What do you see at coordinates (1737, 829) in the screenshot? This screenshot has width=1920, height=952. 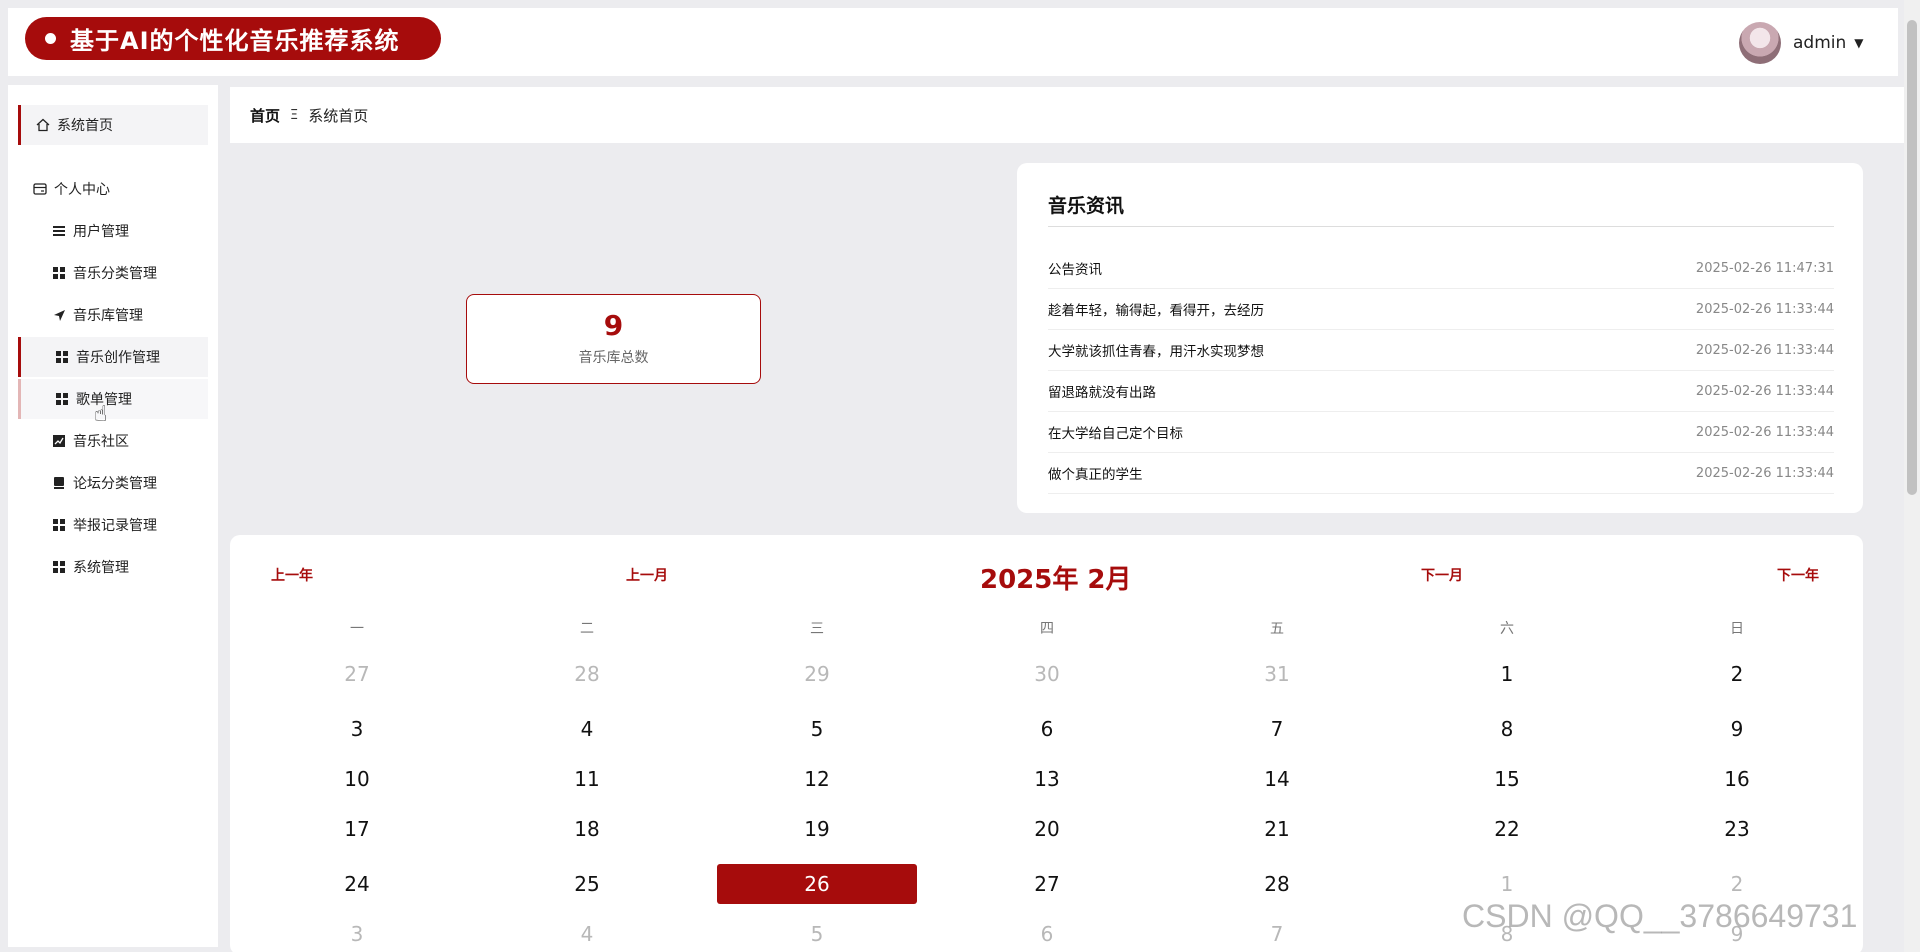 I see `calendar-day: 23` at bounding box center [1737, 829].